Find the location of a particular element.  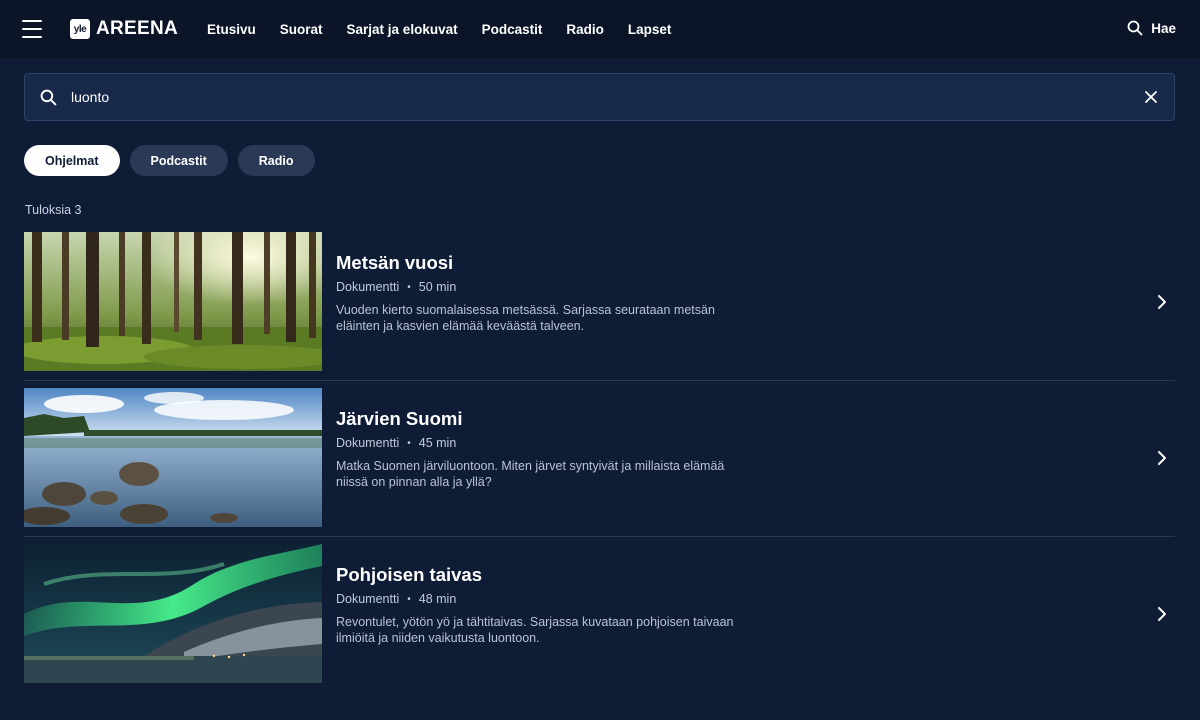

header-search-button: Hae is located at coordinates (1151, 28).